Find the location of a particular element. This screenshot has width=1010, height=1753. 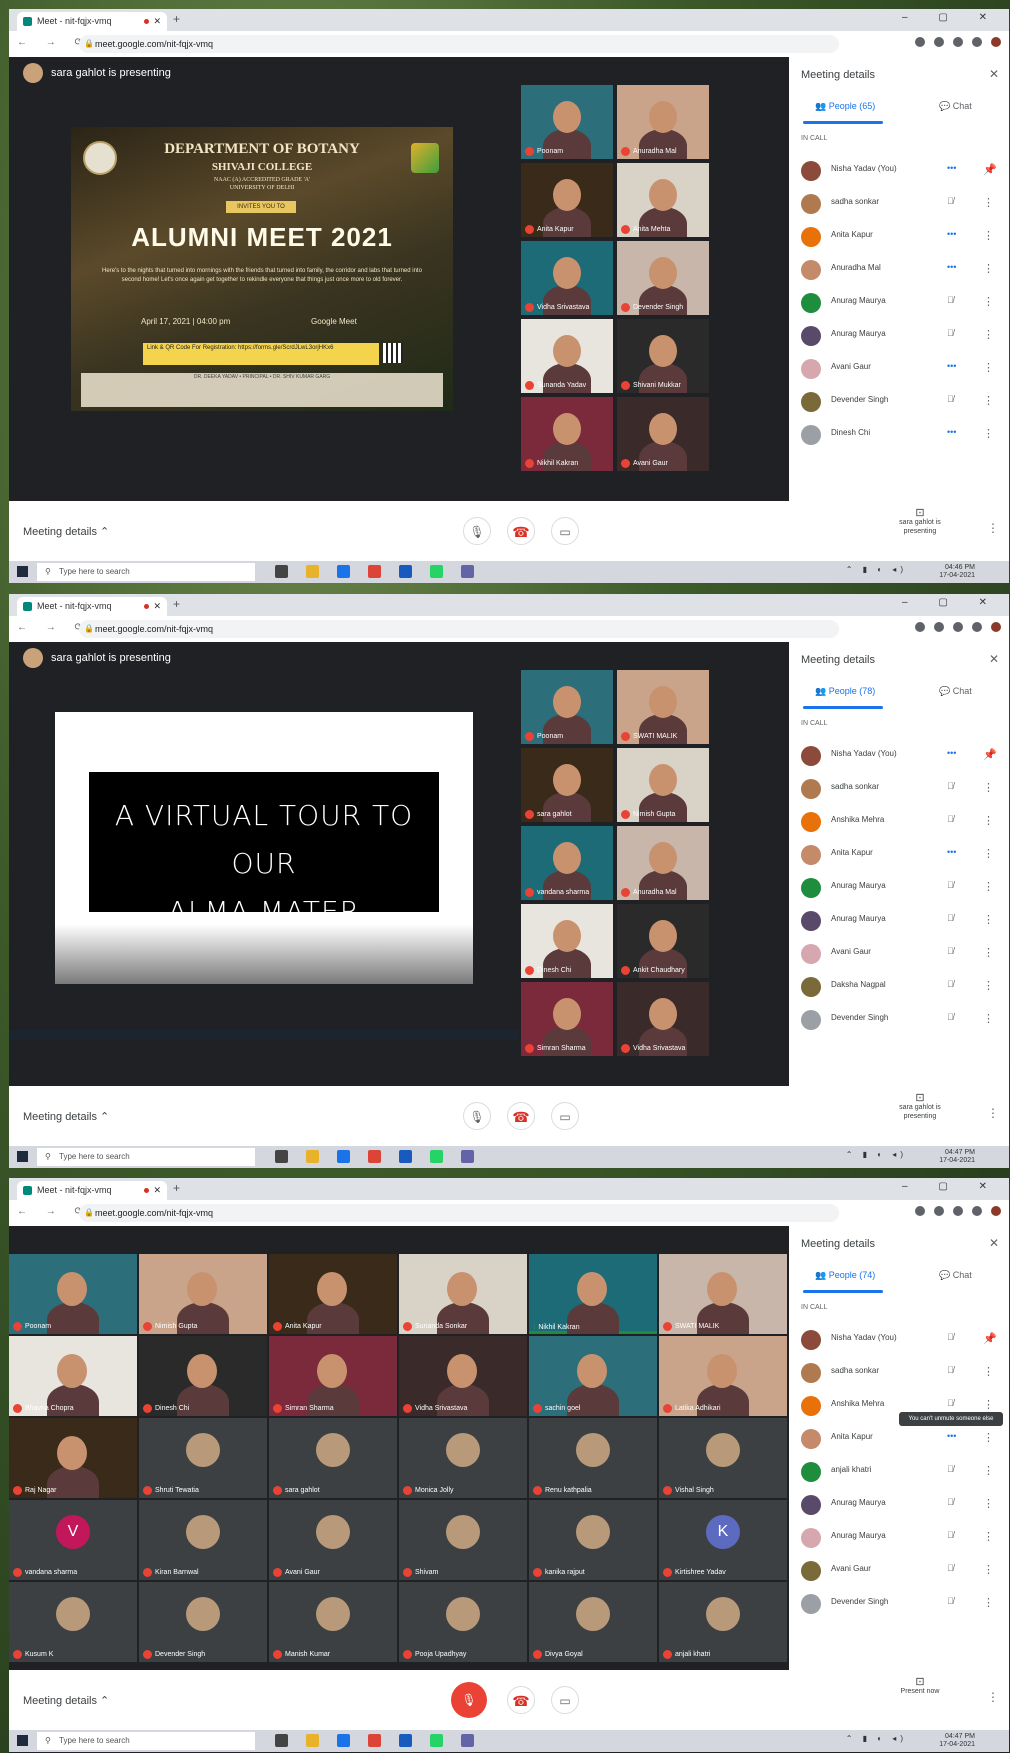

participant-tile: SWATI MALIK is located at coordinates (663, 707).